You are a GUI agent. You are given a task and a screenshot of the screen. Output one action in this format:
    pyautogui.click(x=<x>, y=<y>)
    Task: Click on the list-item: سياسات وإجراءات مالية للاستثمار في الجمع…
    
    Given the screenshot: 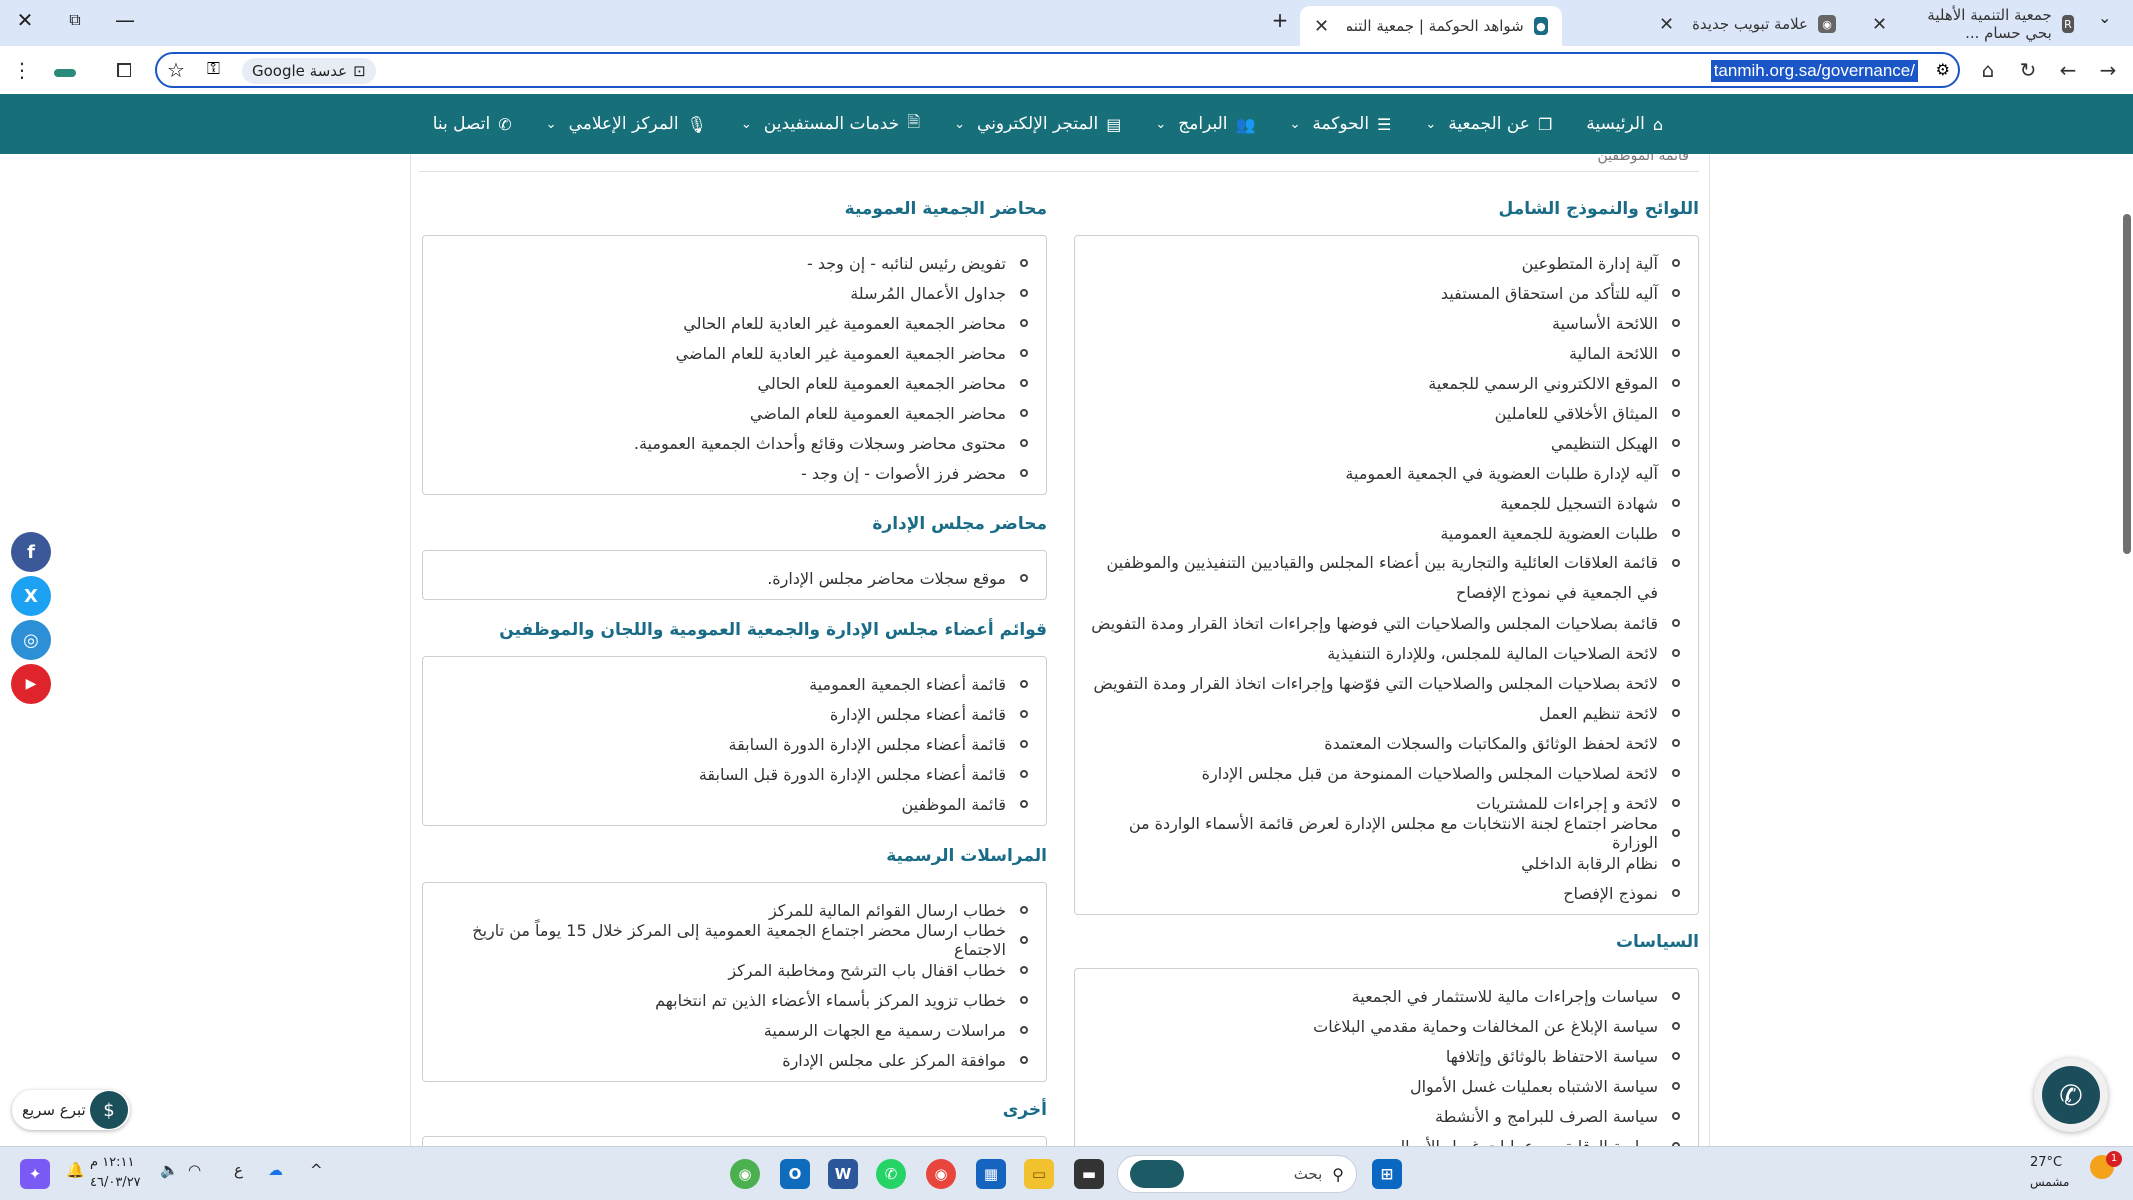 What is the action you would take?
    pyautogui.click(x=1386, y=996)
    